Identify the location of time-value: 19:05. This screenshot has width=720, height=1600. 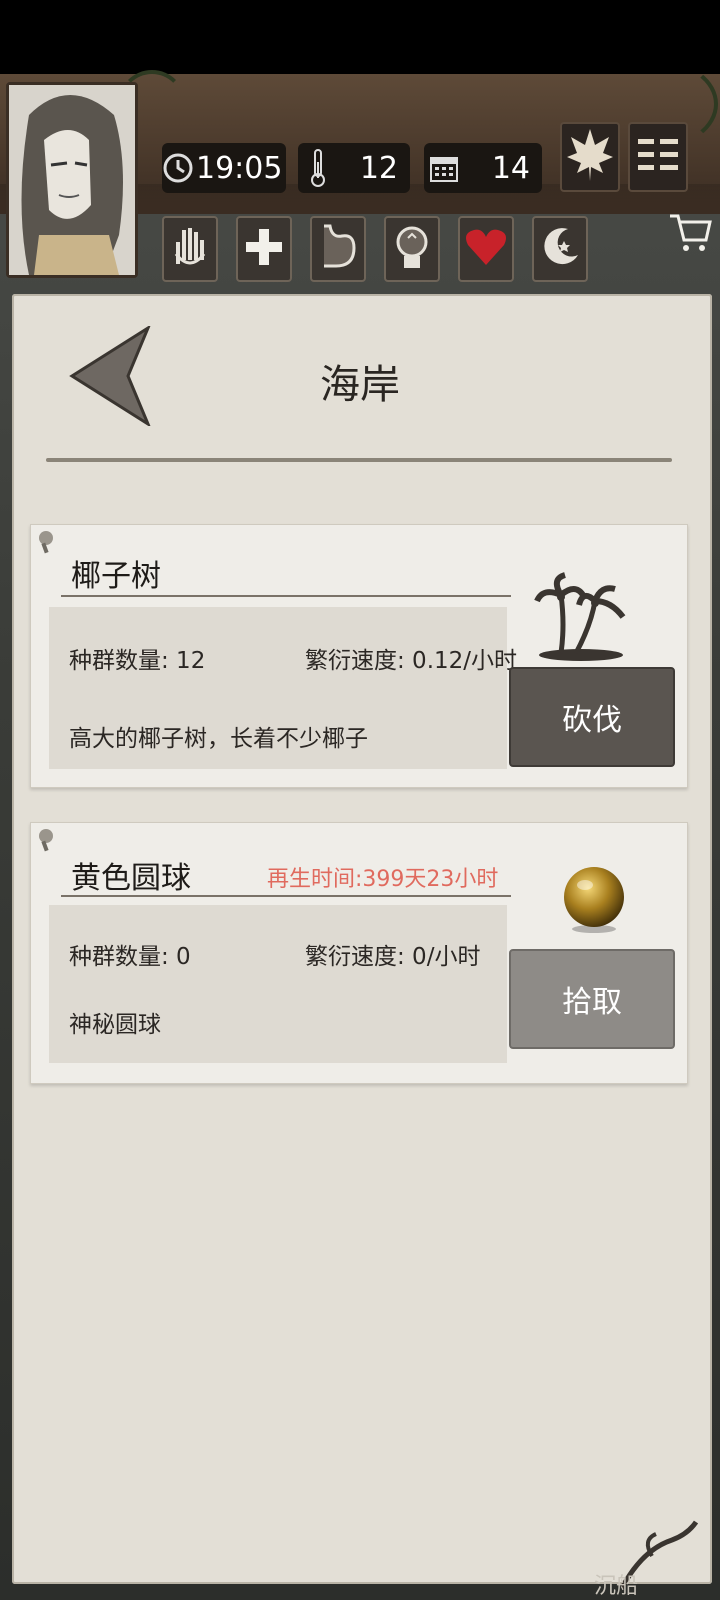
(239, 168).